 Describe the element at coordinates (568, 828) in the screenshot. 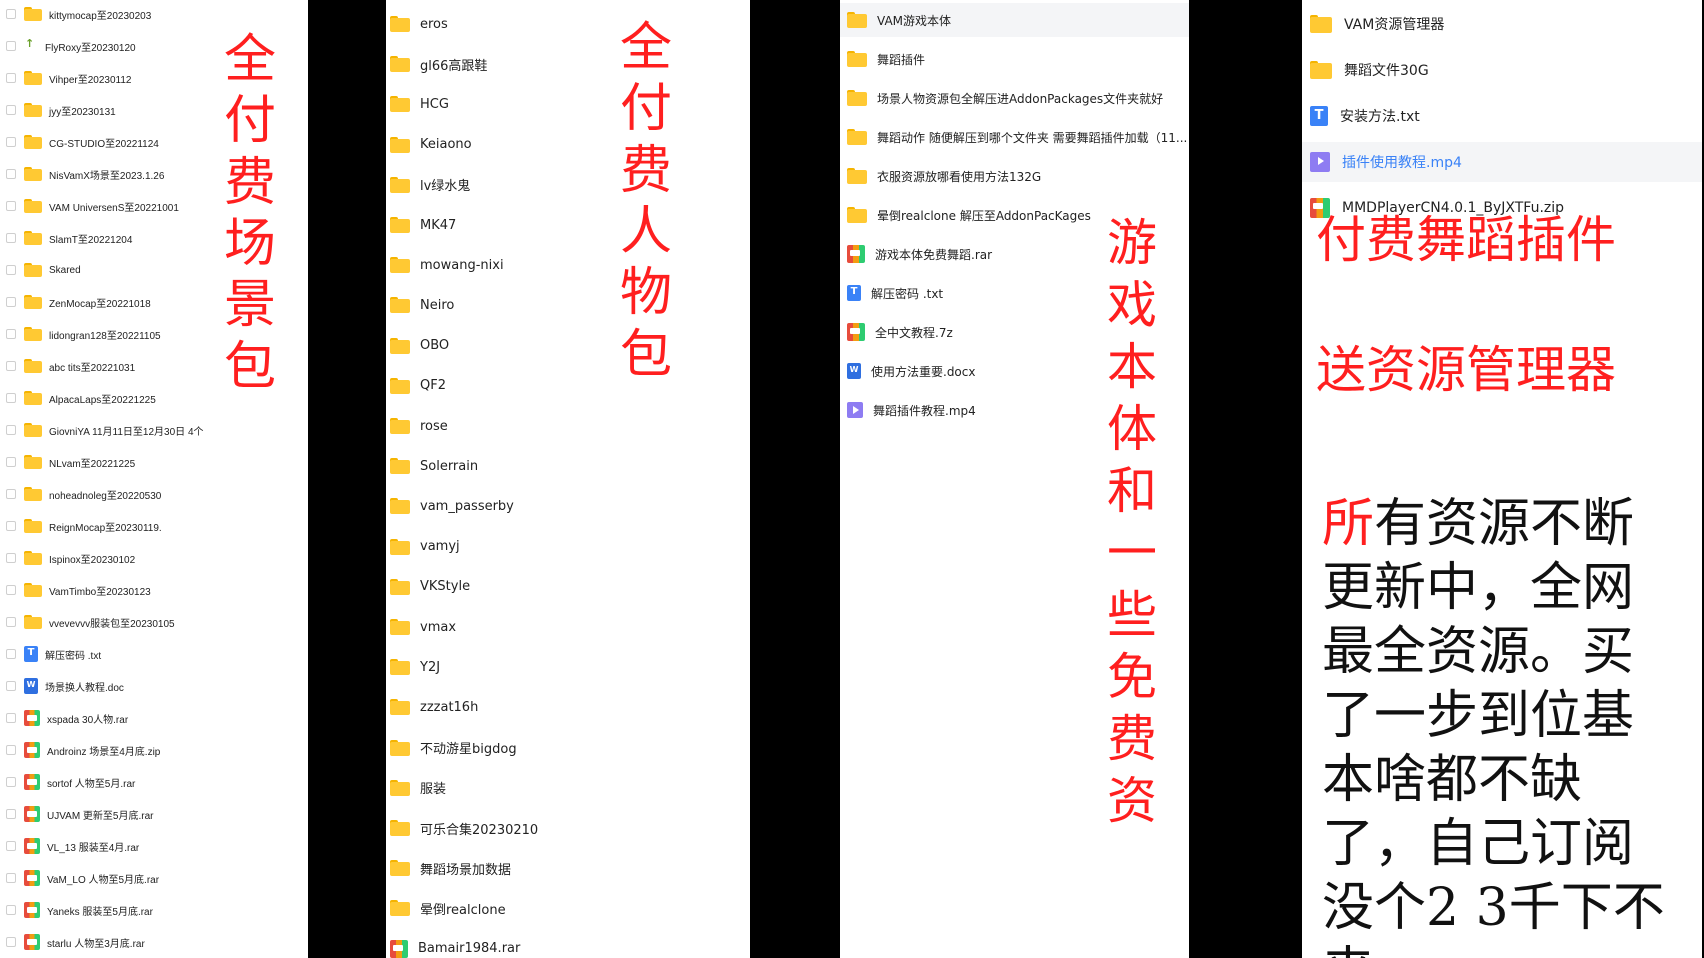

I see `file-row: 可乐合集20230210` at that location.